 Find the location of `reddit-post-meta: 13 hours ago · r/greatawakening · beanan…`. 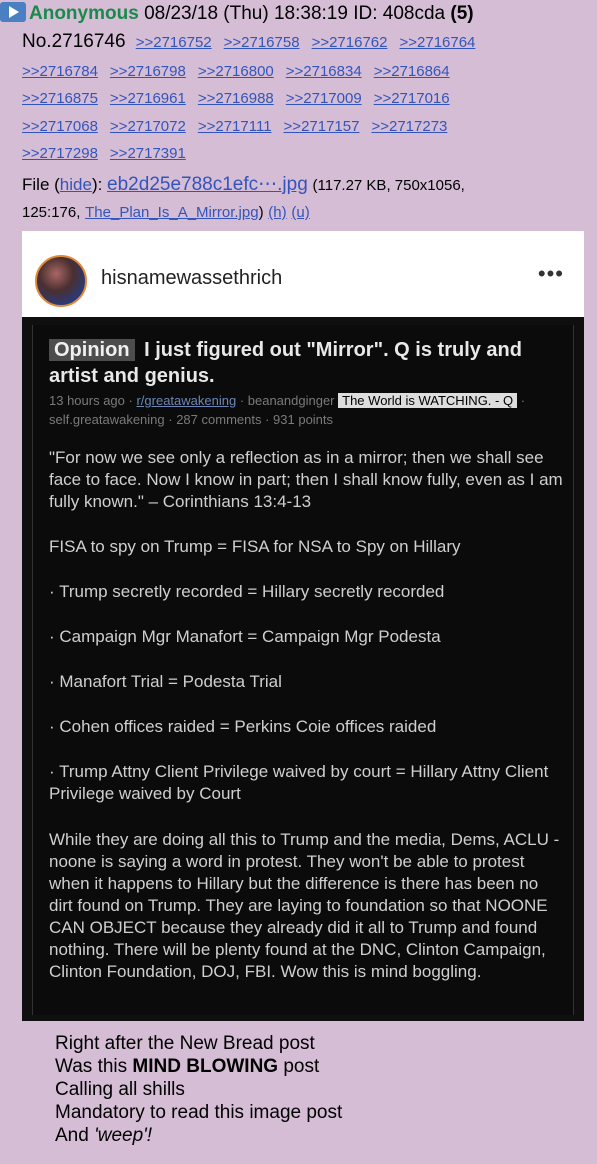

reddit-post-meta: 13 hours ago · r/greatawakening · beanan… is located at coordinates (287, 410).